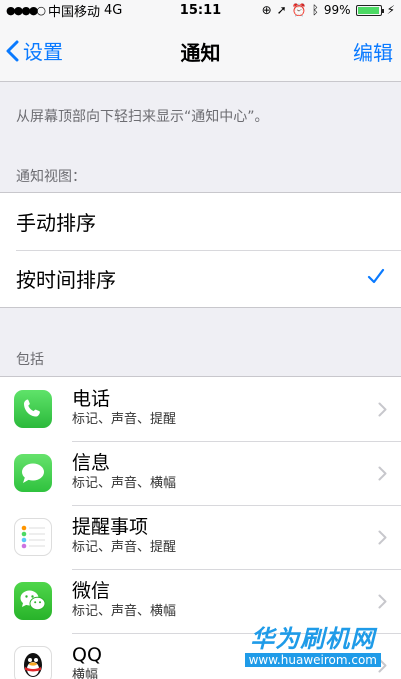  I want to click on status-bar: ●●●●○ 中国移动 4G 15:11 ⊕ ➚ ⏰ ᛒ 99% ⚡, so click(200, 10).